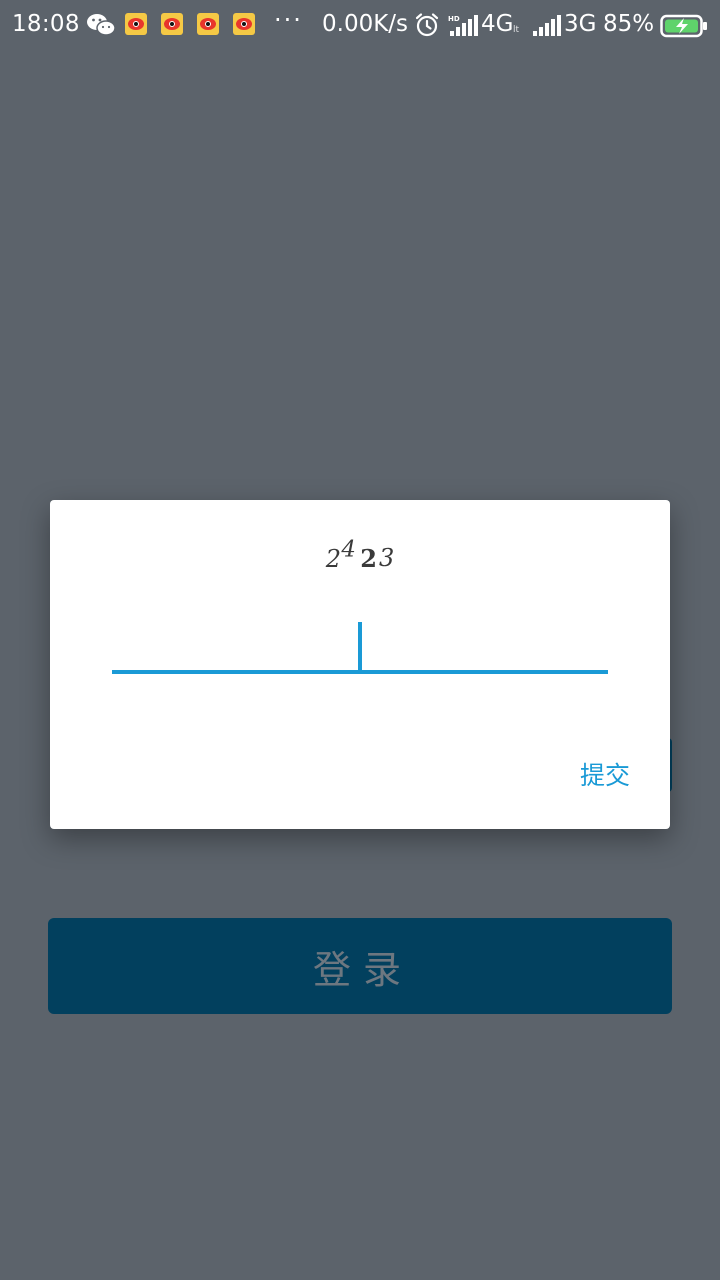 This screenshot has width=720, height=1280. Describe the element at coordinates (386, 558) in the screenshot. I see `captcha-char: 3` at that location.